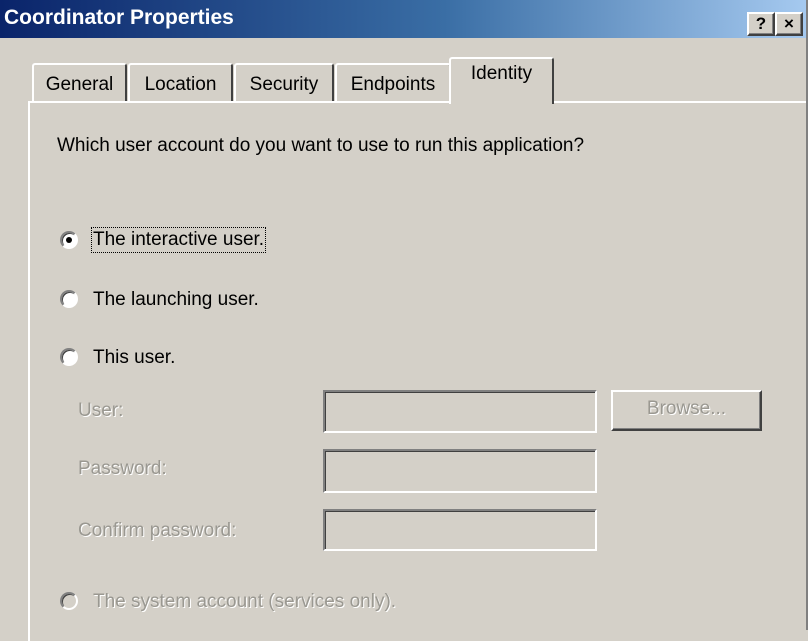 This screenshot has width=808, height=641. I want to click on this-user-radio, so click(69, 357).